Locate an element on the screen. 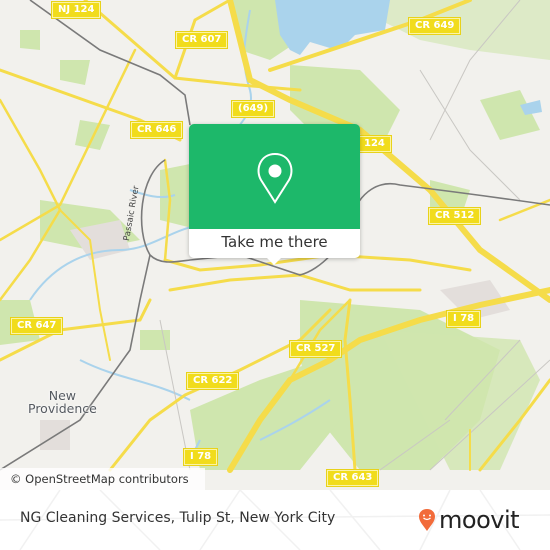  place-label-new-providence: New Providence is located at coordinates (62, 402).